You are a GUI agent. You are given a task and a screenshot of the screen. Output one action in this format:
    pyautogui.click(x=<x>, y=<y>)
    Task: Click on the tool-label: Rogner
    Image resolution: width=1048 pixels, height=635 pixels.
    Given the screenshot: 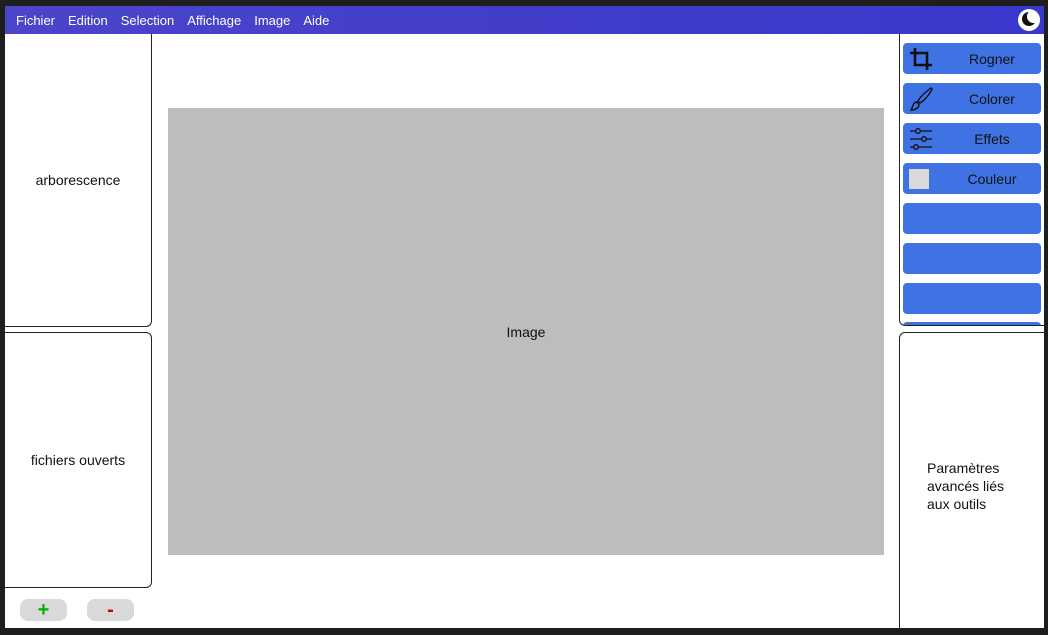 What is the action you would take?
    pyautogui.click(x=992, y=58)
    